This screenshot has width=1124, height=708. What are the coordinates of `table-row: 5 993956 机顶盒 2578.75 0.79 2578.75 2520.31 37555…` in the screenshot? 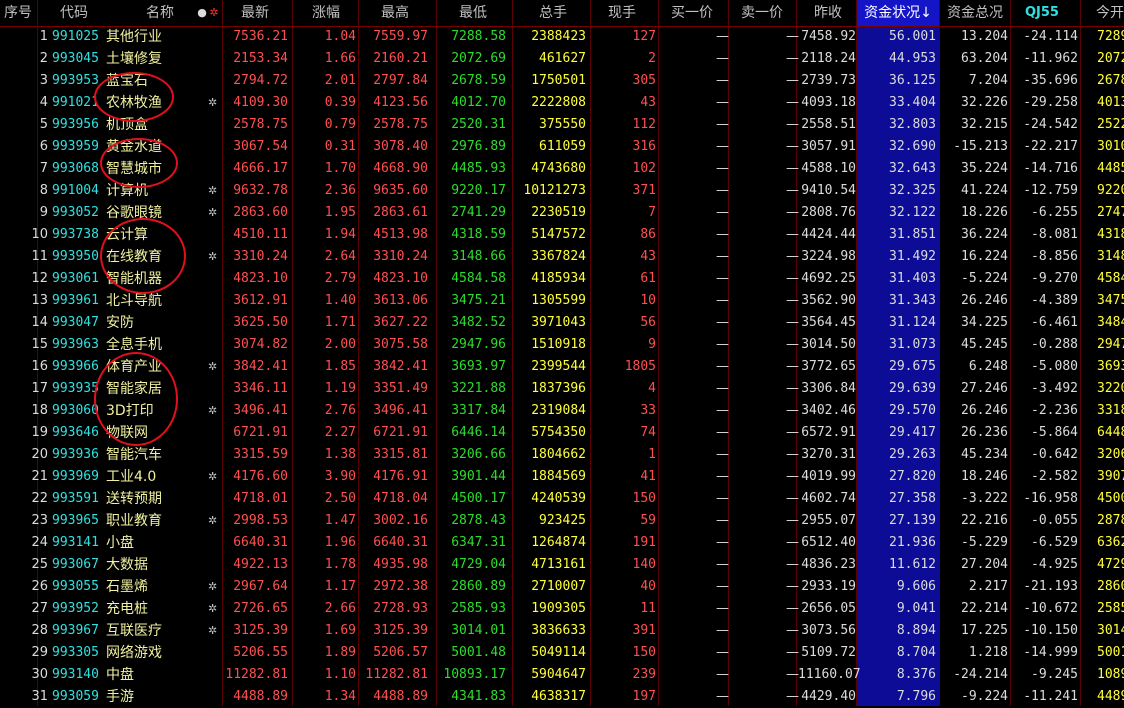 It's located at (562, 125).